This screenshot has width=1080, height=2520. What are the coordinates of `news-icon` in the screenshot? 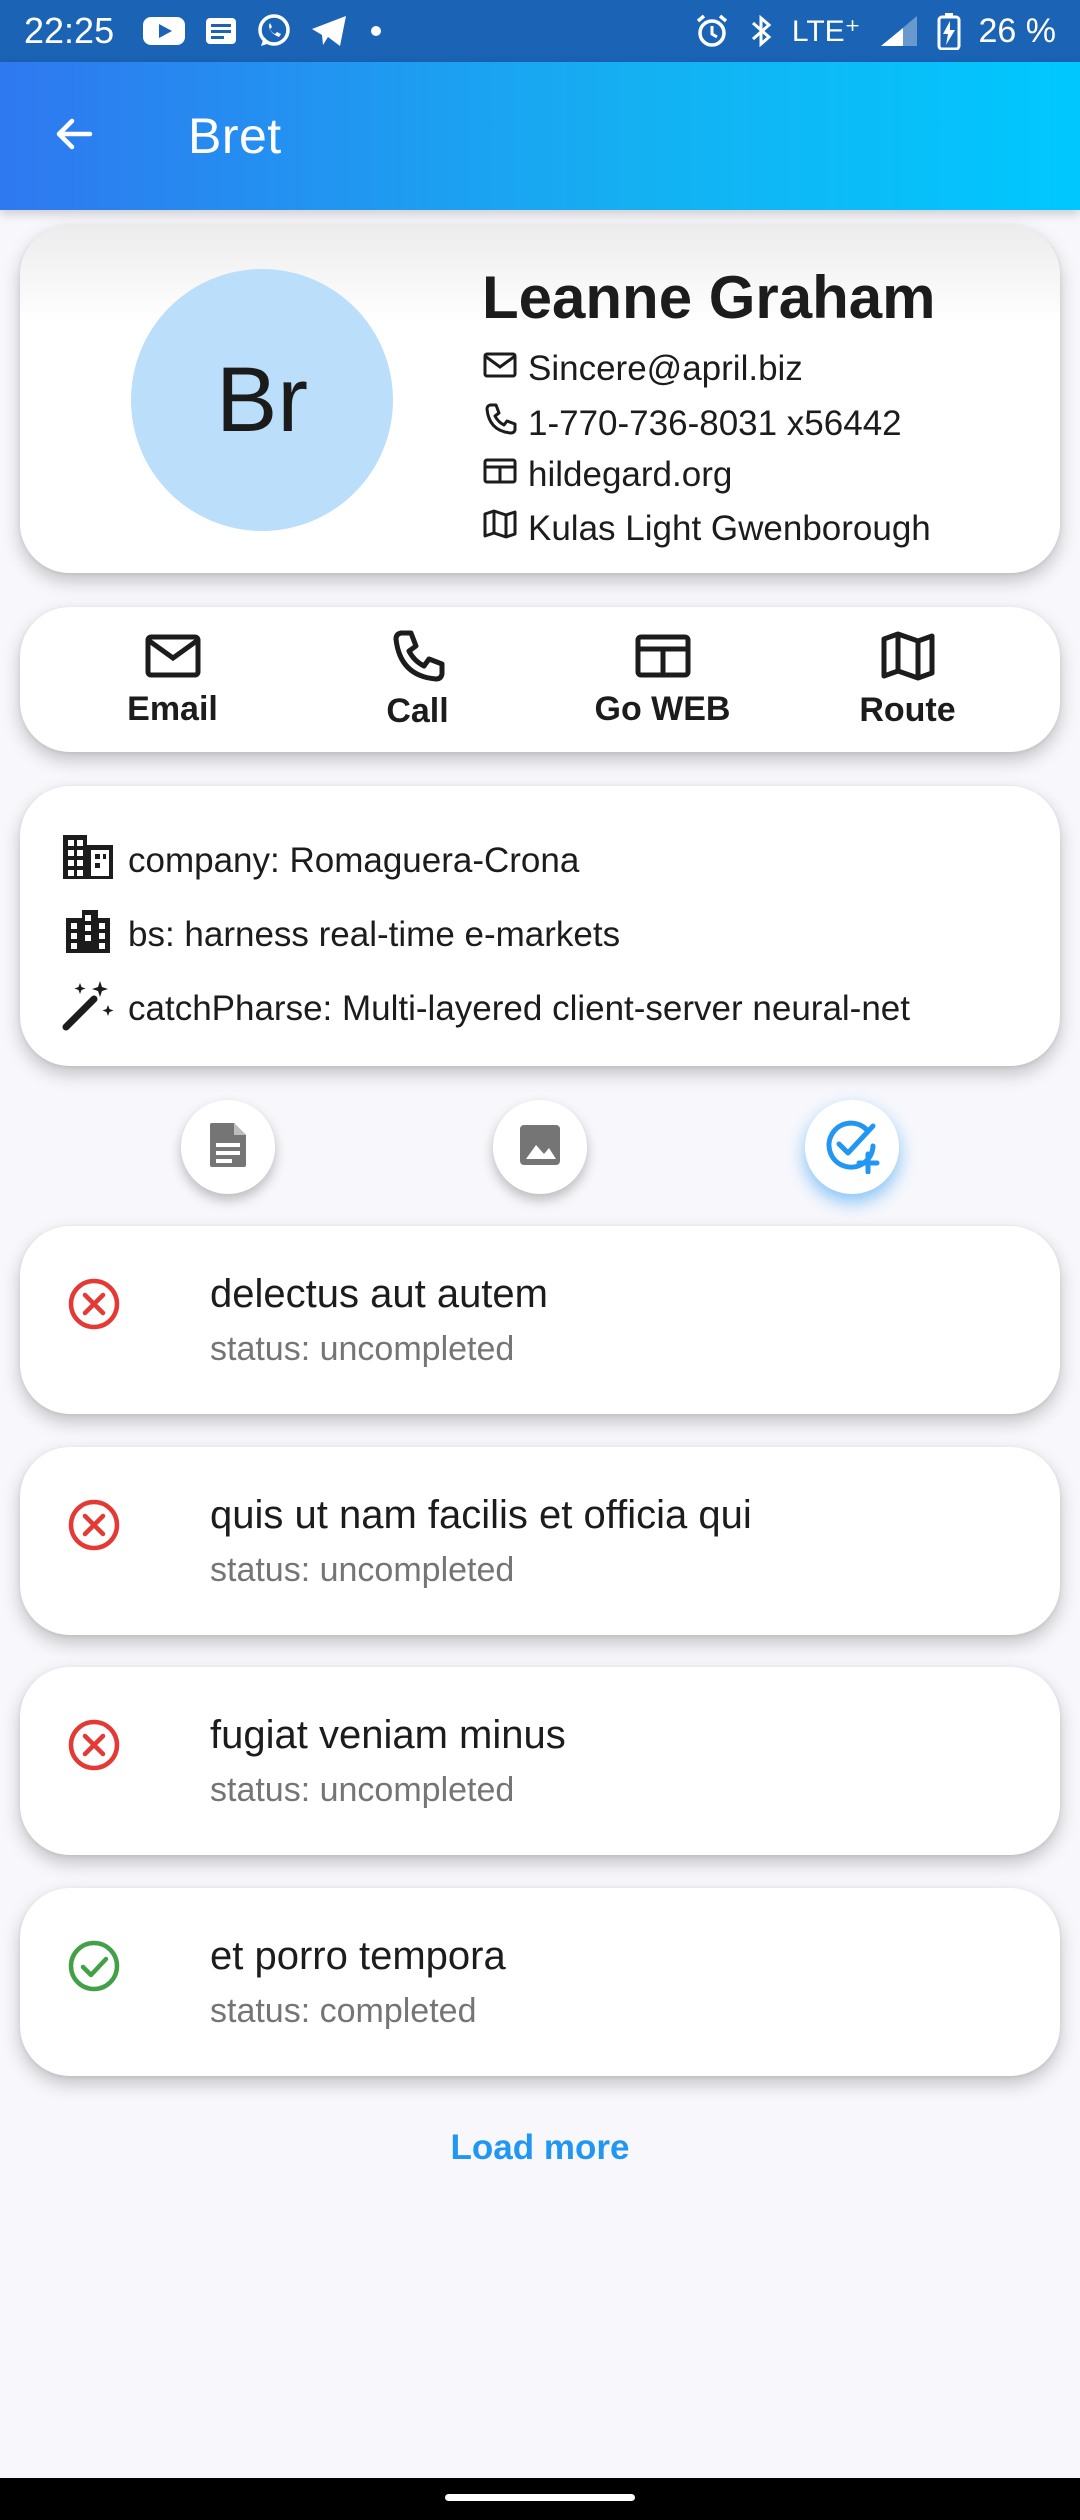 It's located at (221, 31).